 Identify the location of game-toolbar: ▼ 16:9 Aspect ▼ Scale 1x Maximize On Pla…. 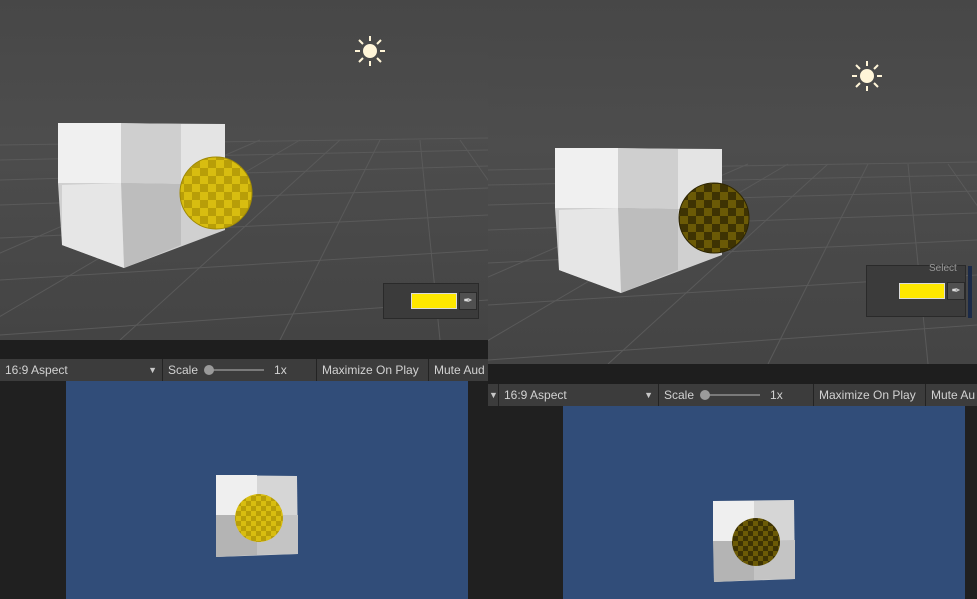
(732, 395).